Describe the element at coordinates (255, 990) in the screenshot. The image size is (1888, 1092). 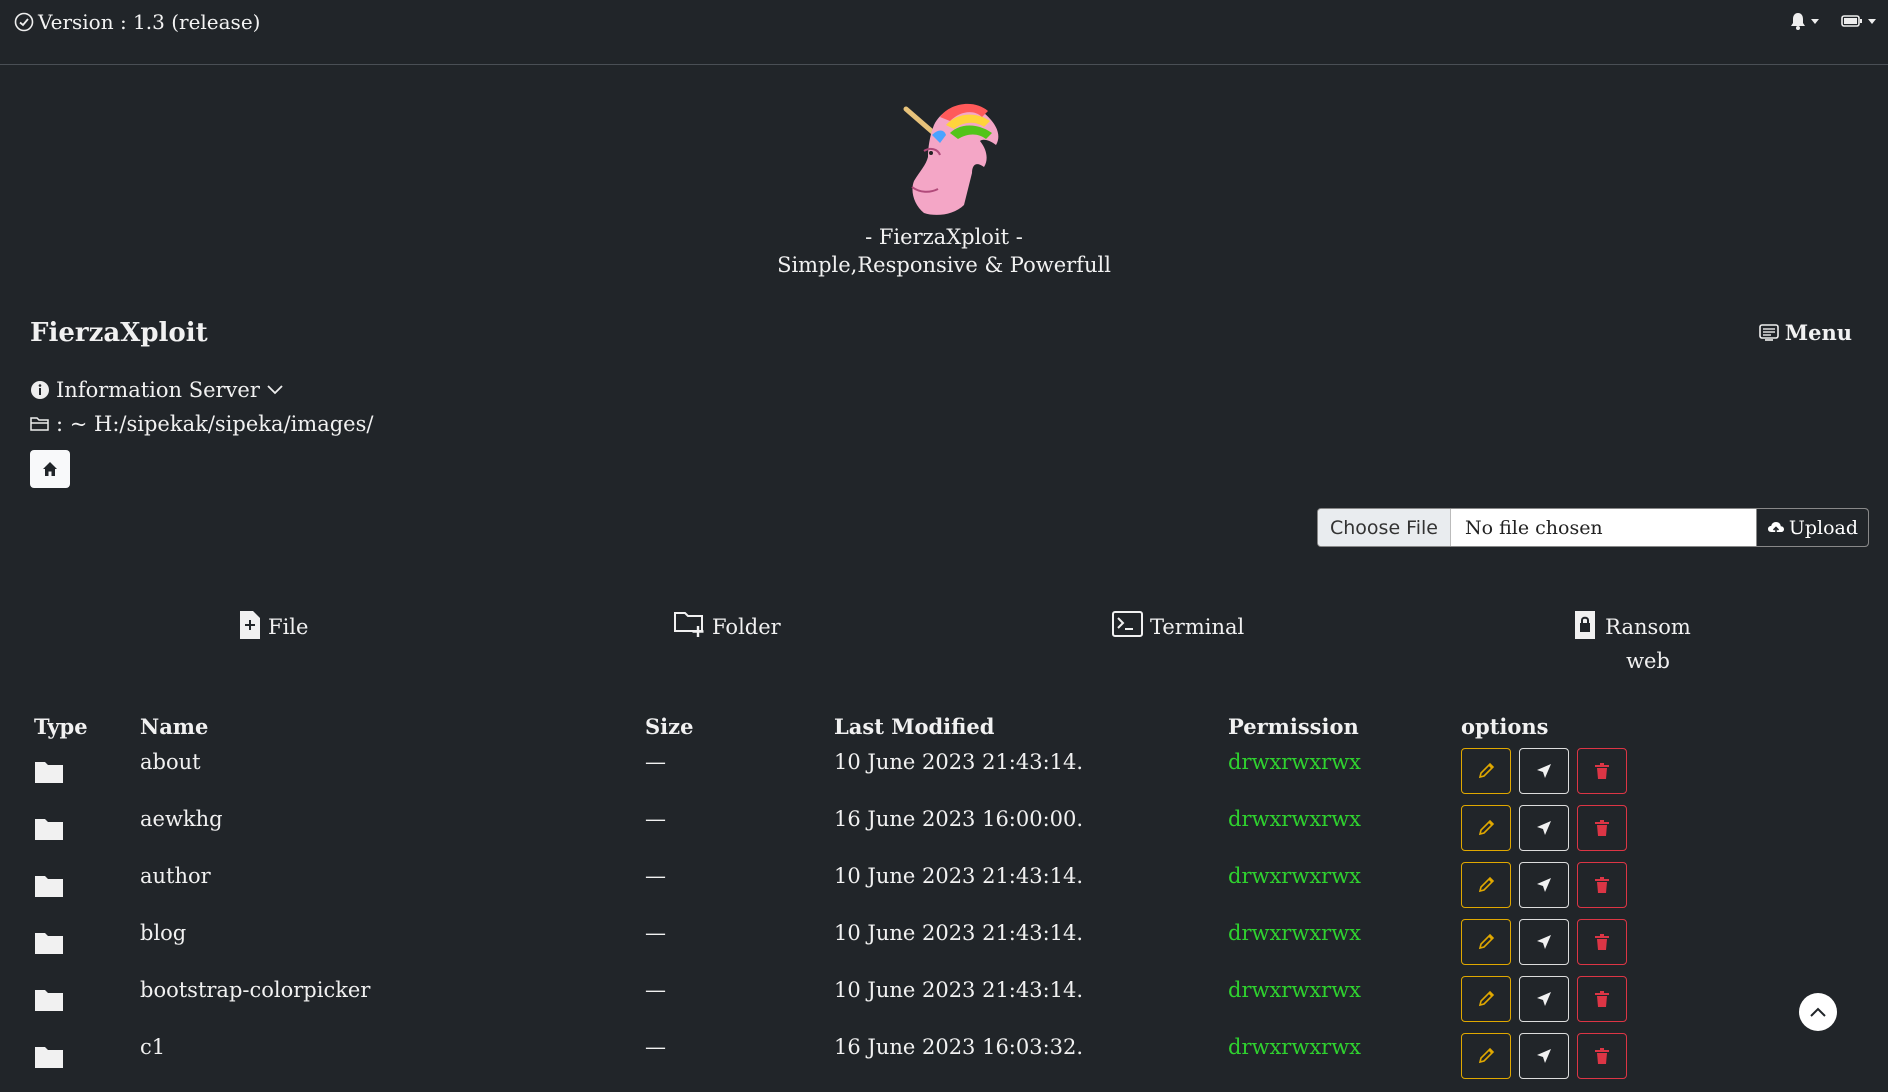
I see `file-name-link: bootstrap-colorpicker` at that location.